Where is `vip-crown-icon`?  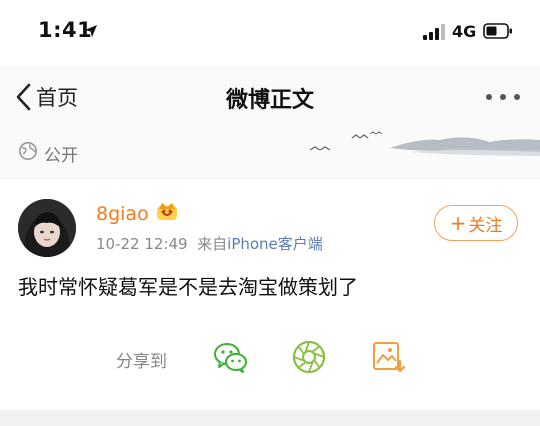
vip-crown-icon is located at coordinates (167, 211).